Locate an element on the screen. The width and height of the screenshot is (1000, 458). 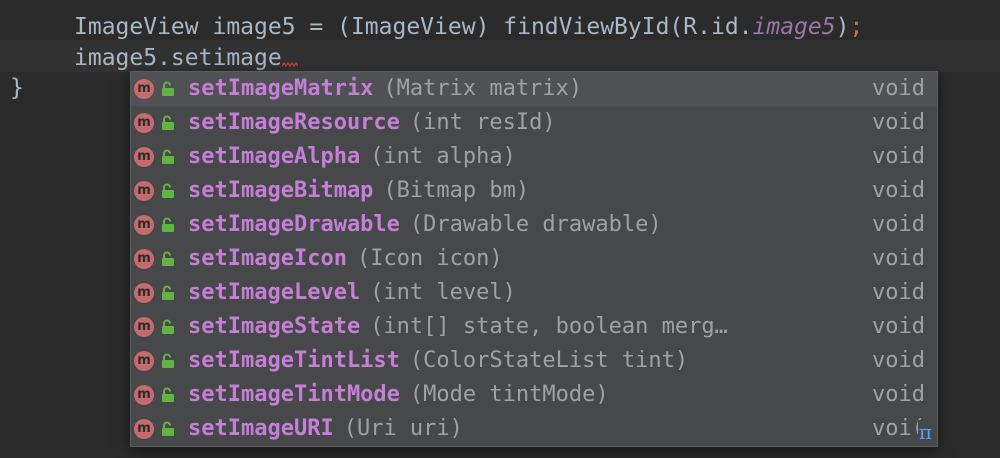
completion-item: m setImageBitmap (Bitmap bm) void is located at coordinates (534, 191).